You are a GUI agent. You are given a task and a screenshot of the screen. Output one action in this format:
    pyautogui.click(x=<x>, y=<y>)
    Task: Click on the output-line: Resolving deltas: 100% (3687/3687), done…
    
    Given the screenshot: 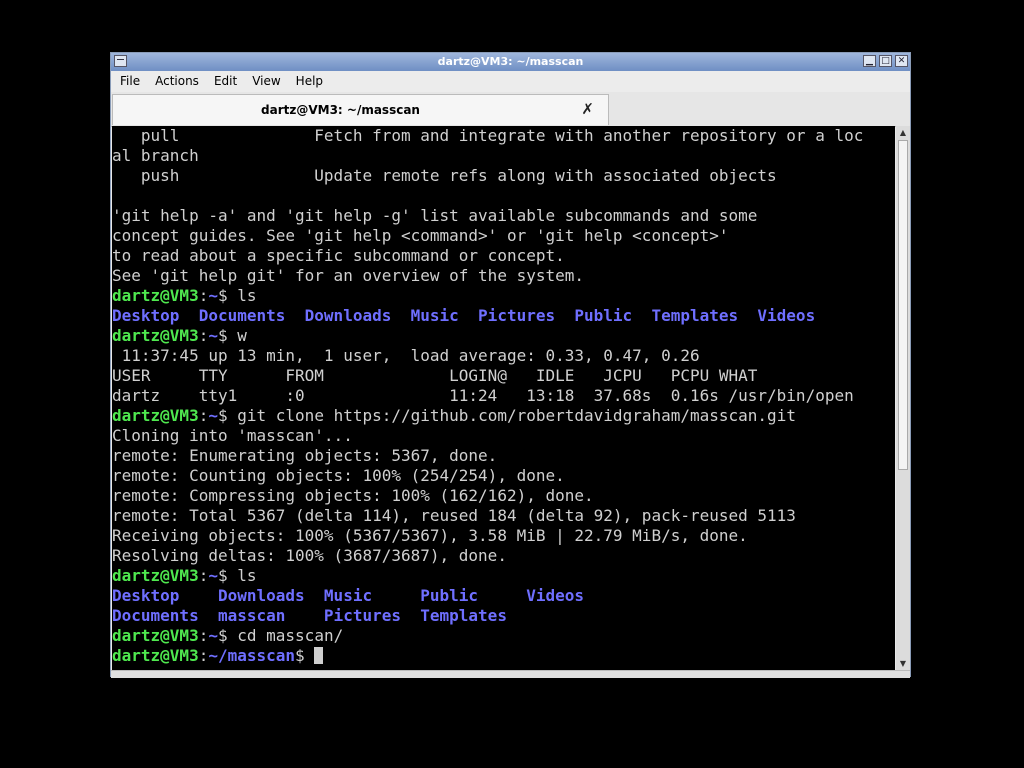 What is the action you would take?
    pyautogui.click(x=309, y=555)
    